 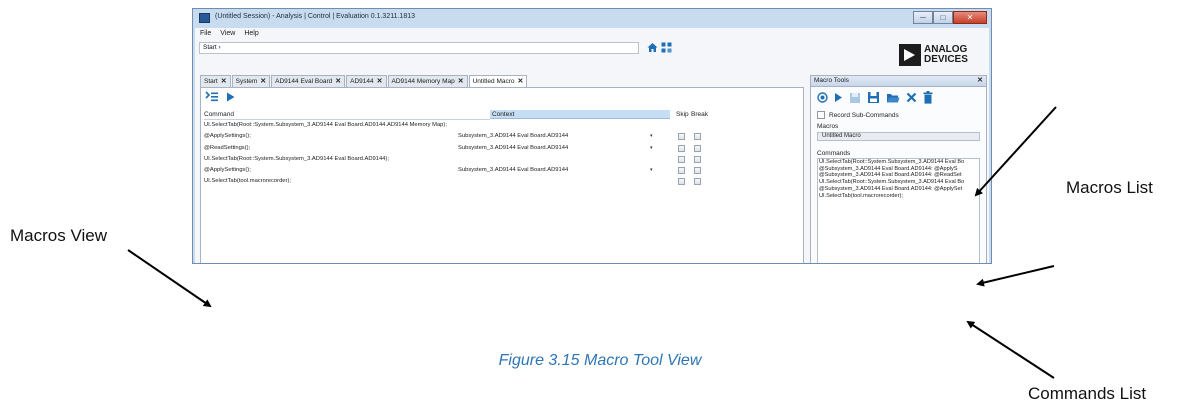 What do you see at coordinates (1087, 393) in the screenshot?
I see `commands-list-callout: Commands List` at bounding box center [1087, 393].